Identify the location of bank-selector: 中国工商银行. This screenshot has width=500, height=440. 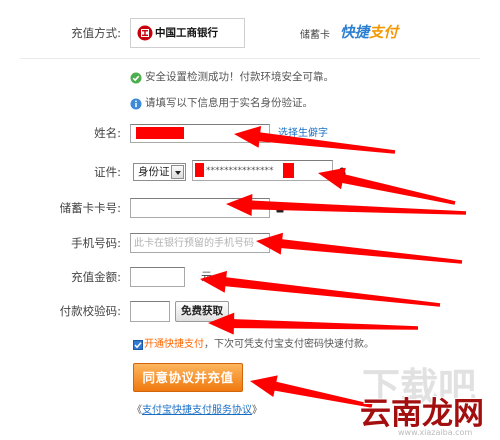
(187, 33).